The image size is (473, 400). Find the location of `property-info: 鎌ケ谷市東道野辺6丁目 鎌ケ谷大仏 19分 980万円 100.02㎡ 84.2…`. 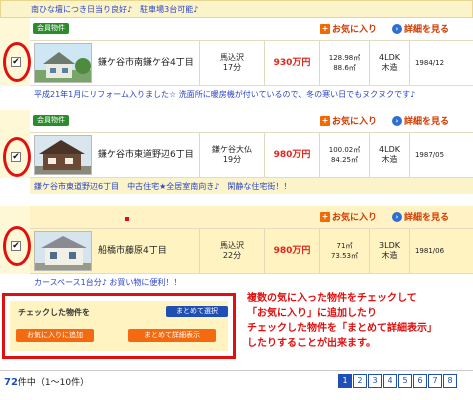

property-info: 鎌ケ谷市東道野辺6丁目 鎌ケ谷大仏 19分 980万円 100.02㎡ 84.2… is located at coordinates (251, 155).